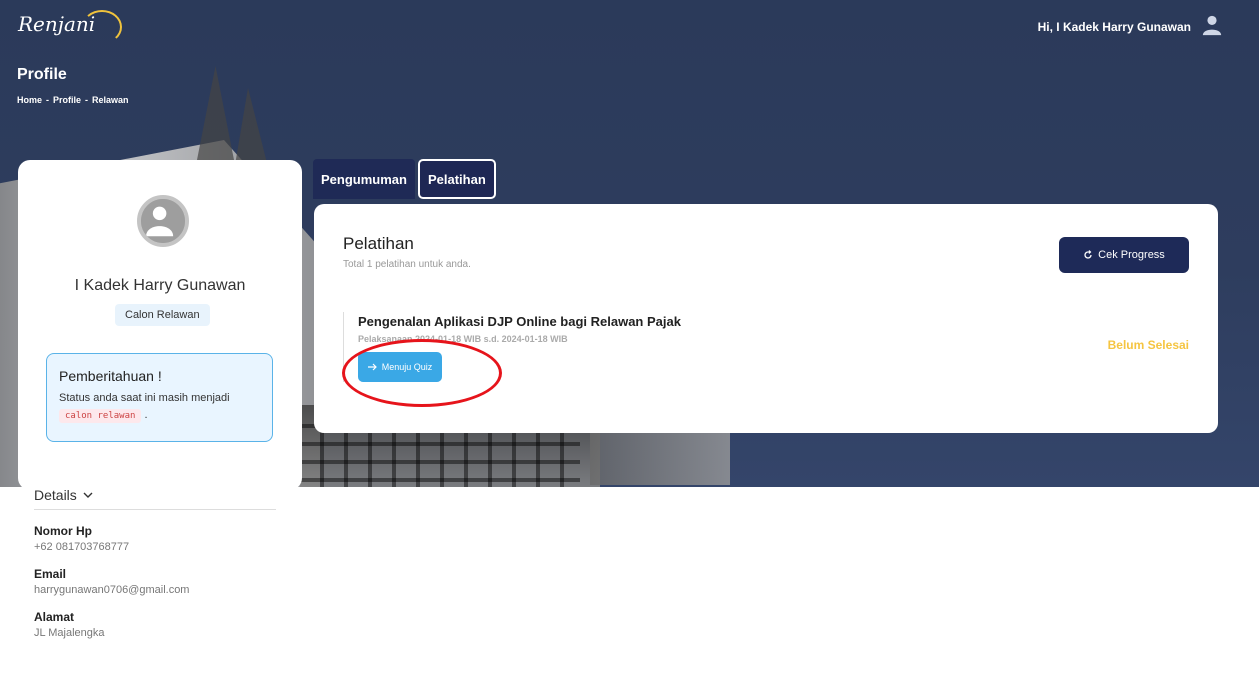  I want to click on tab-pelatihan: Pelatihan, so click(456, 179).